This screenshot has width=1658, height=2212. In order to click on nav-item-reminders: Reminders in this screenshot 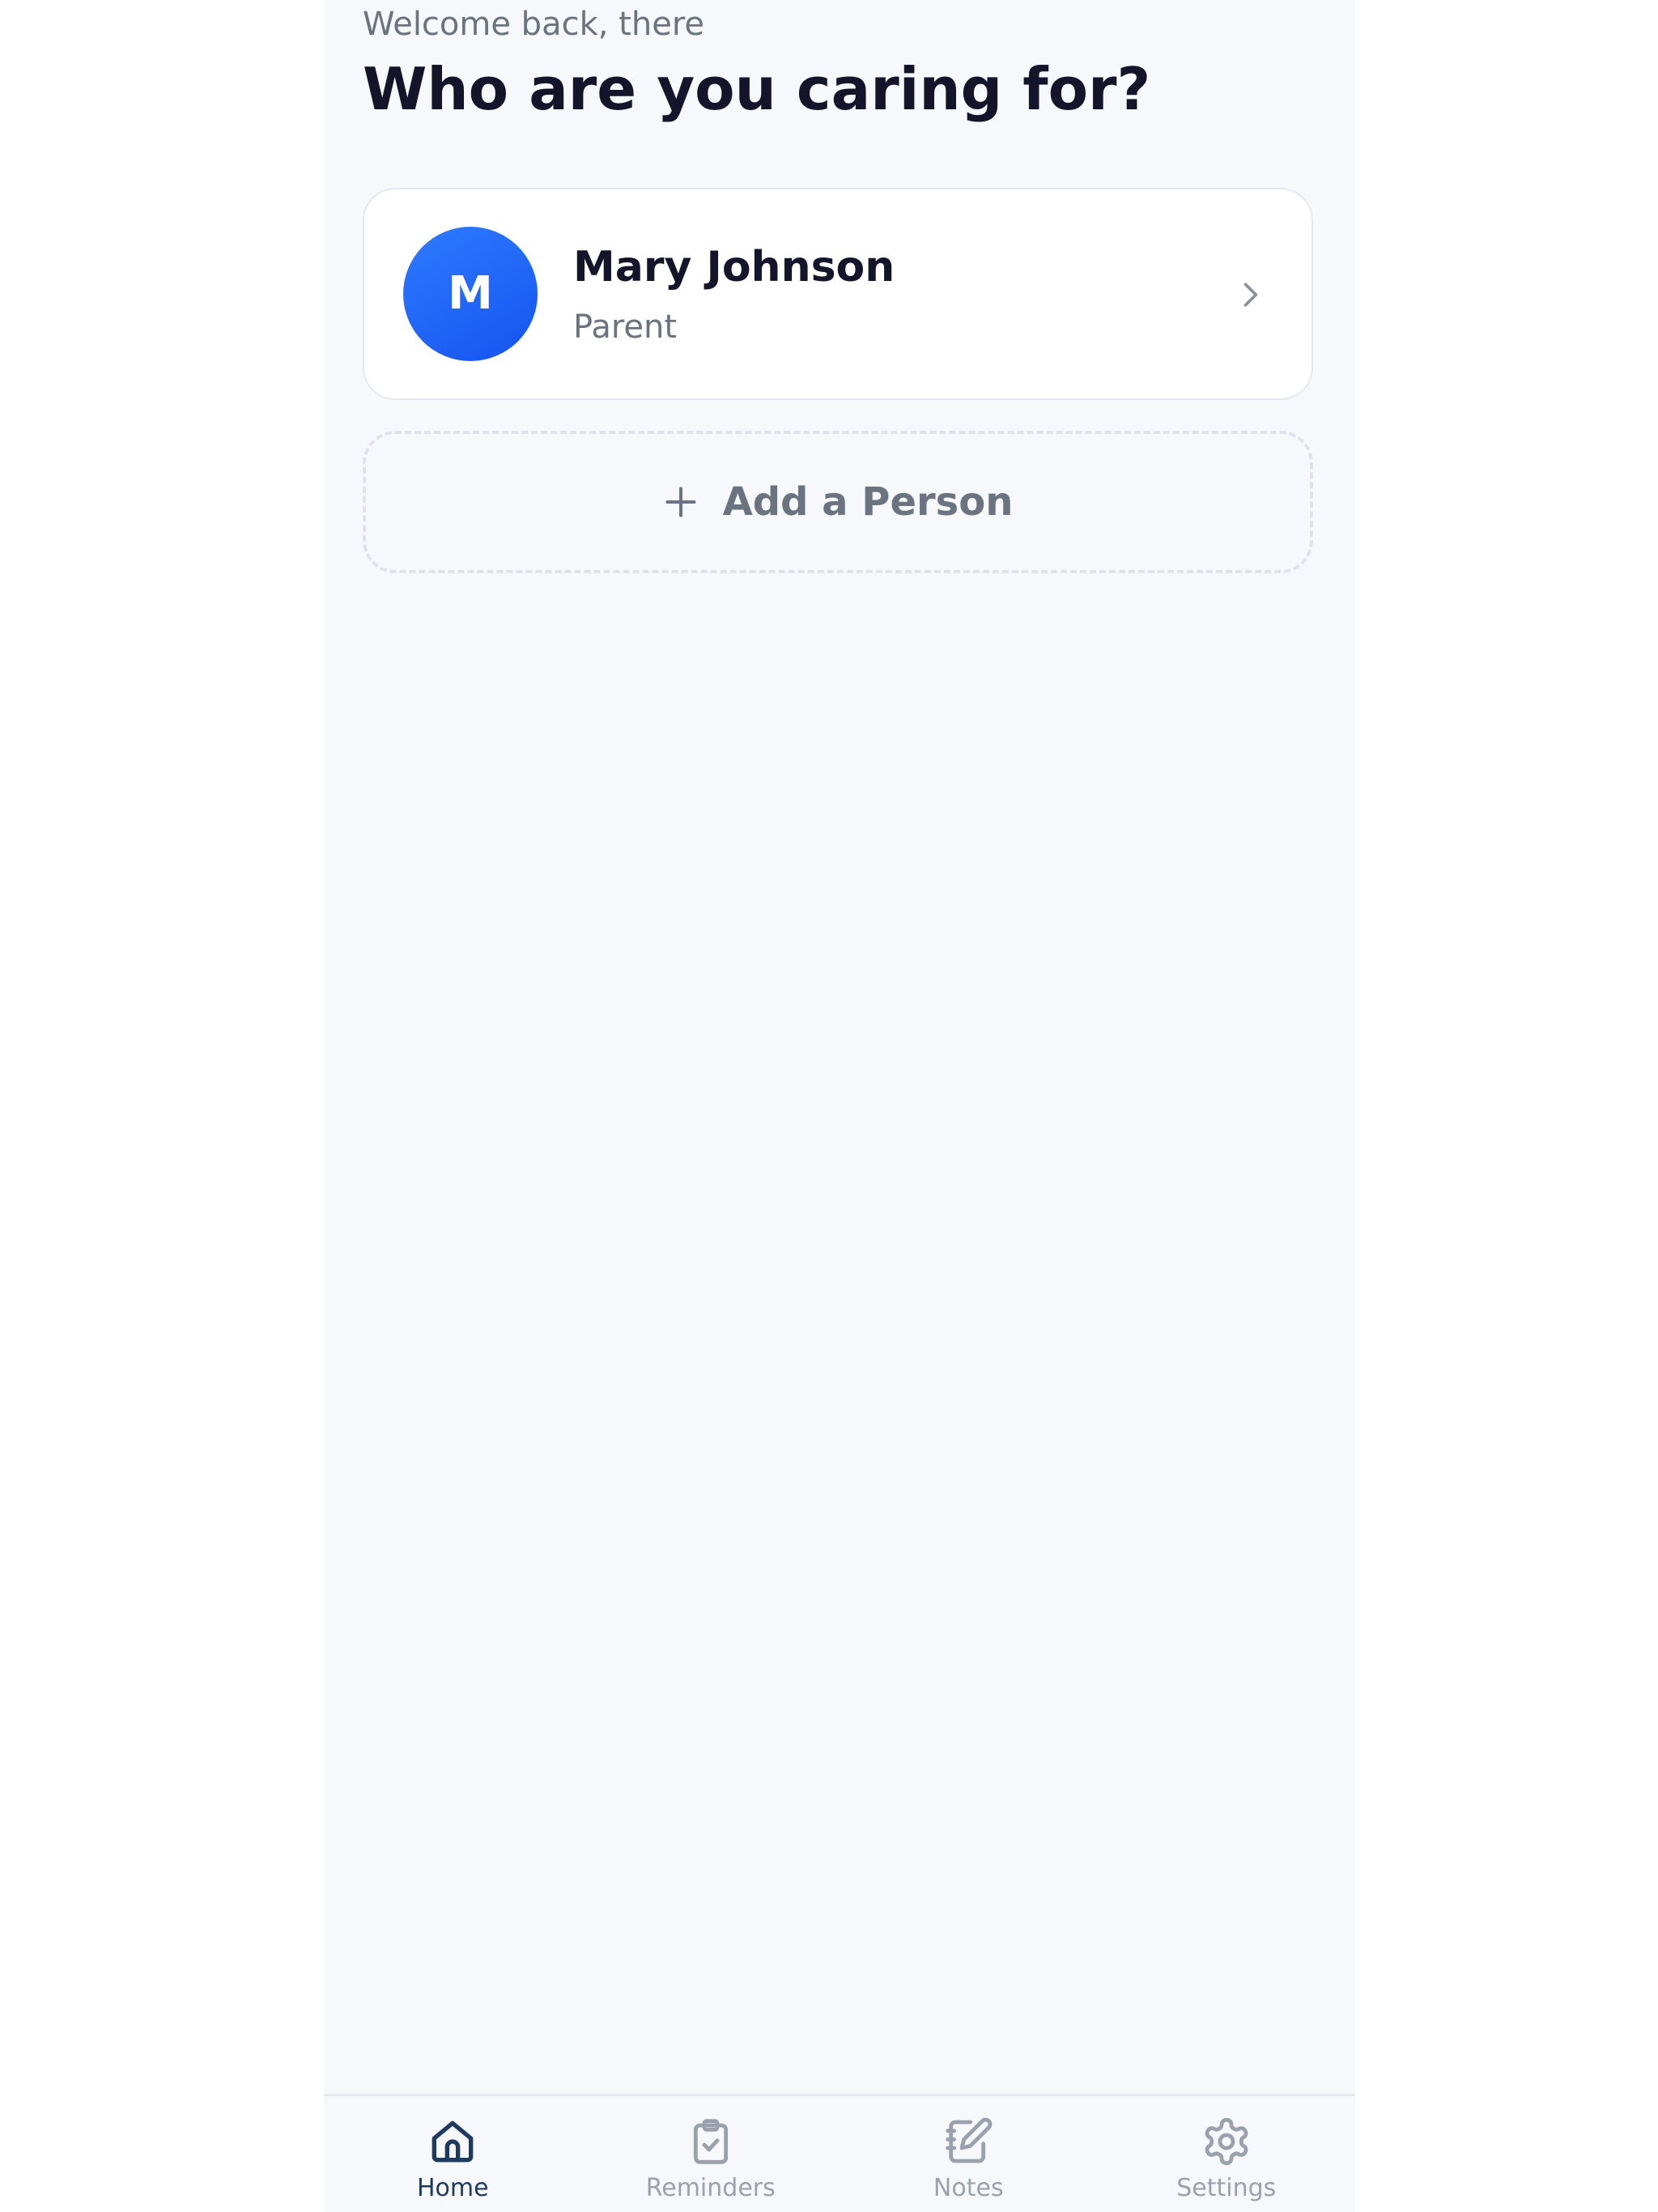, I will do `click(711, 2154)`.